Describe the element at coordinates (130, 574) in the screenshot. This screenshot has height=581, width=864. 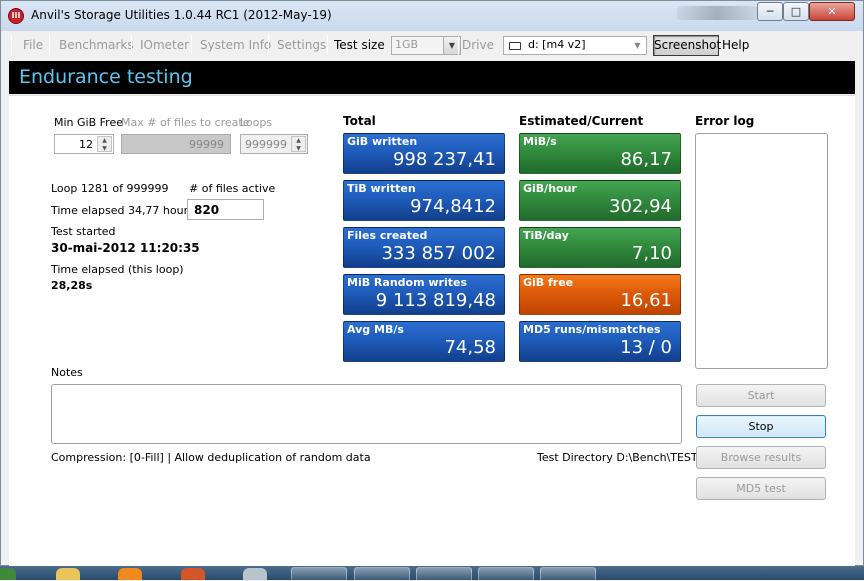
I see `media-icon` at that location.